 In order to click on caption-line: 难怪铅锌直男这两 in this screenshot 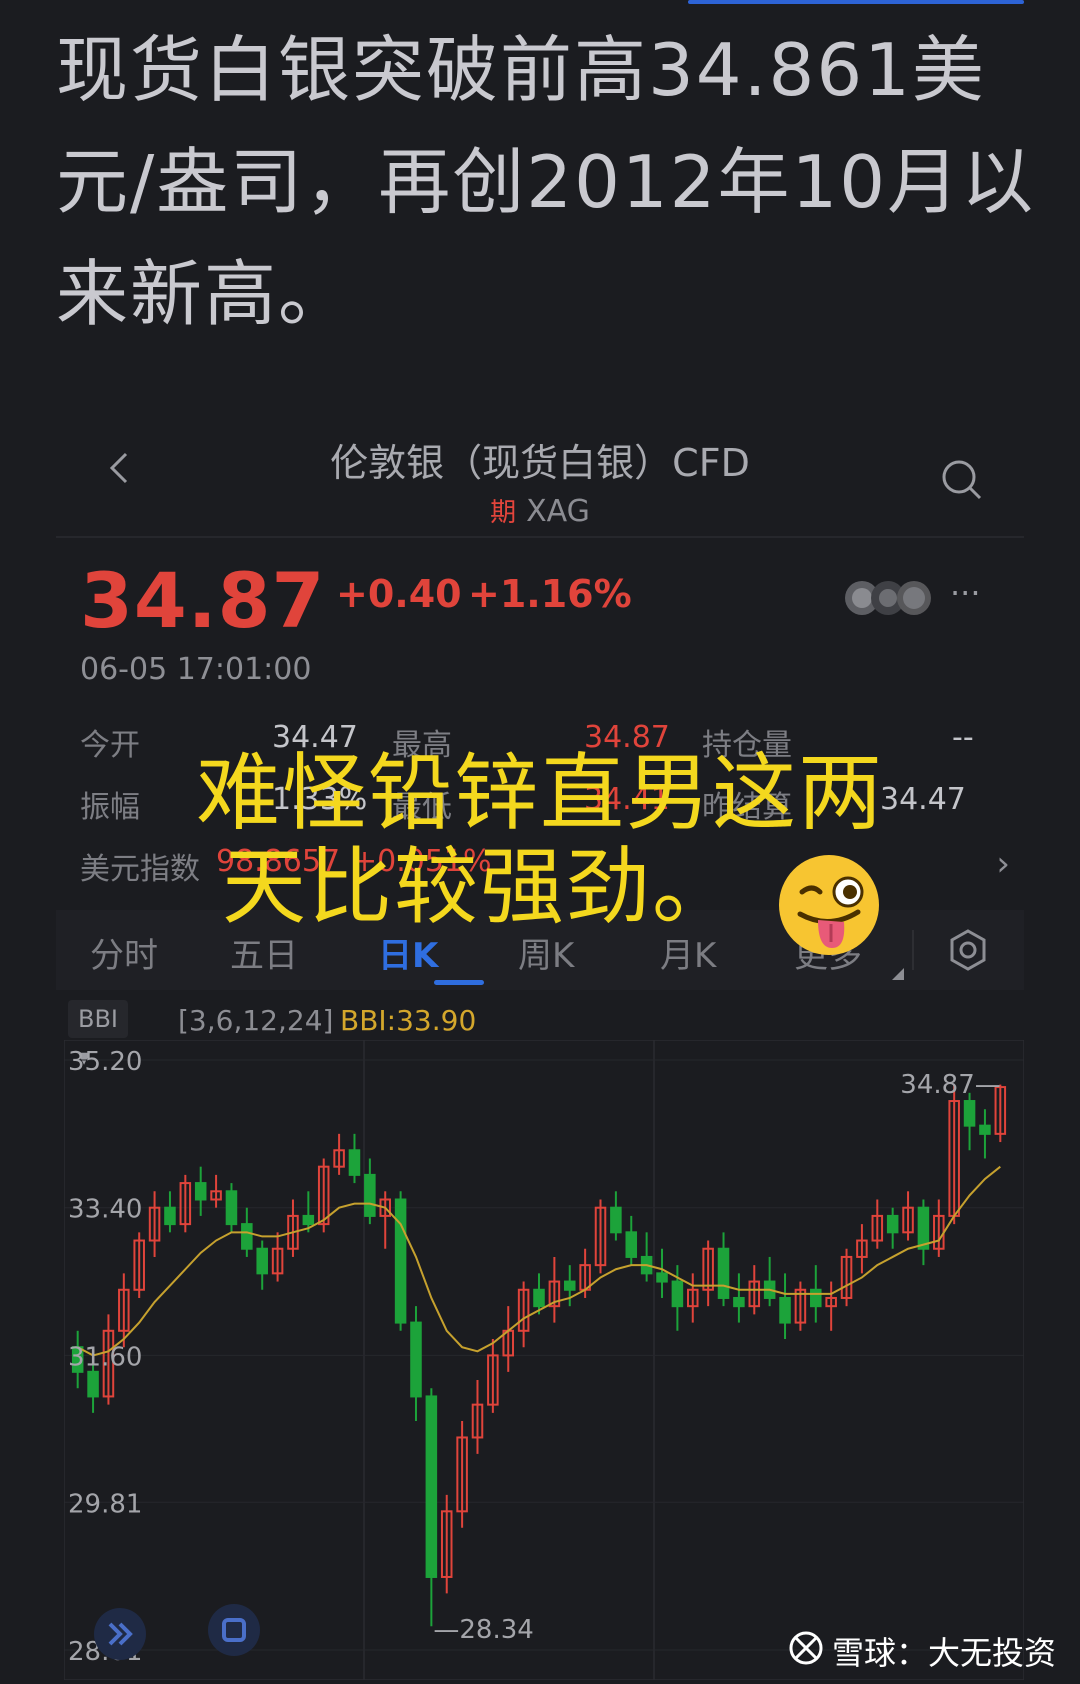, I will do `click(539, 793)`.